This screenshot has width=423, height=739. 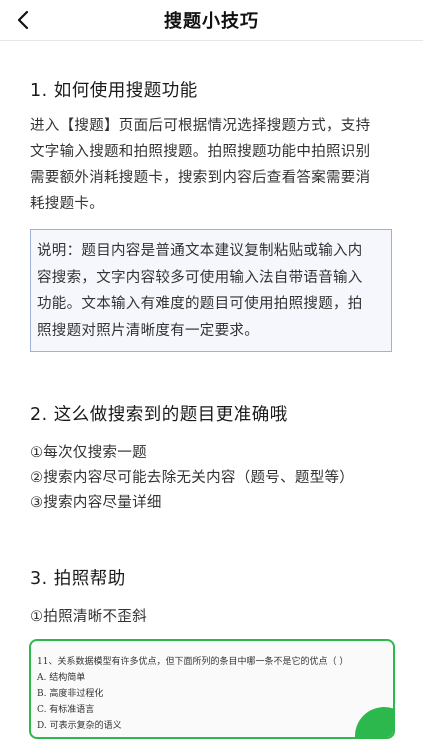 I want to click on photo-option-line: B. 高度非过程化, so click(x=70, y=694).